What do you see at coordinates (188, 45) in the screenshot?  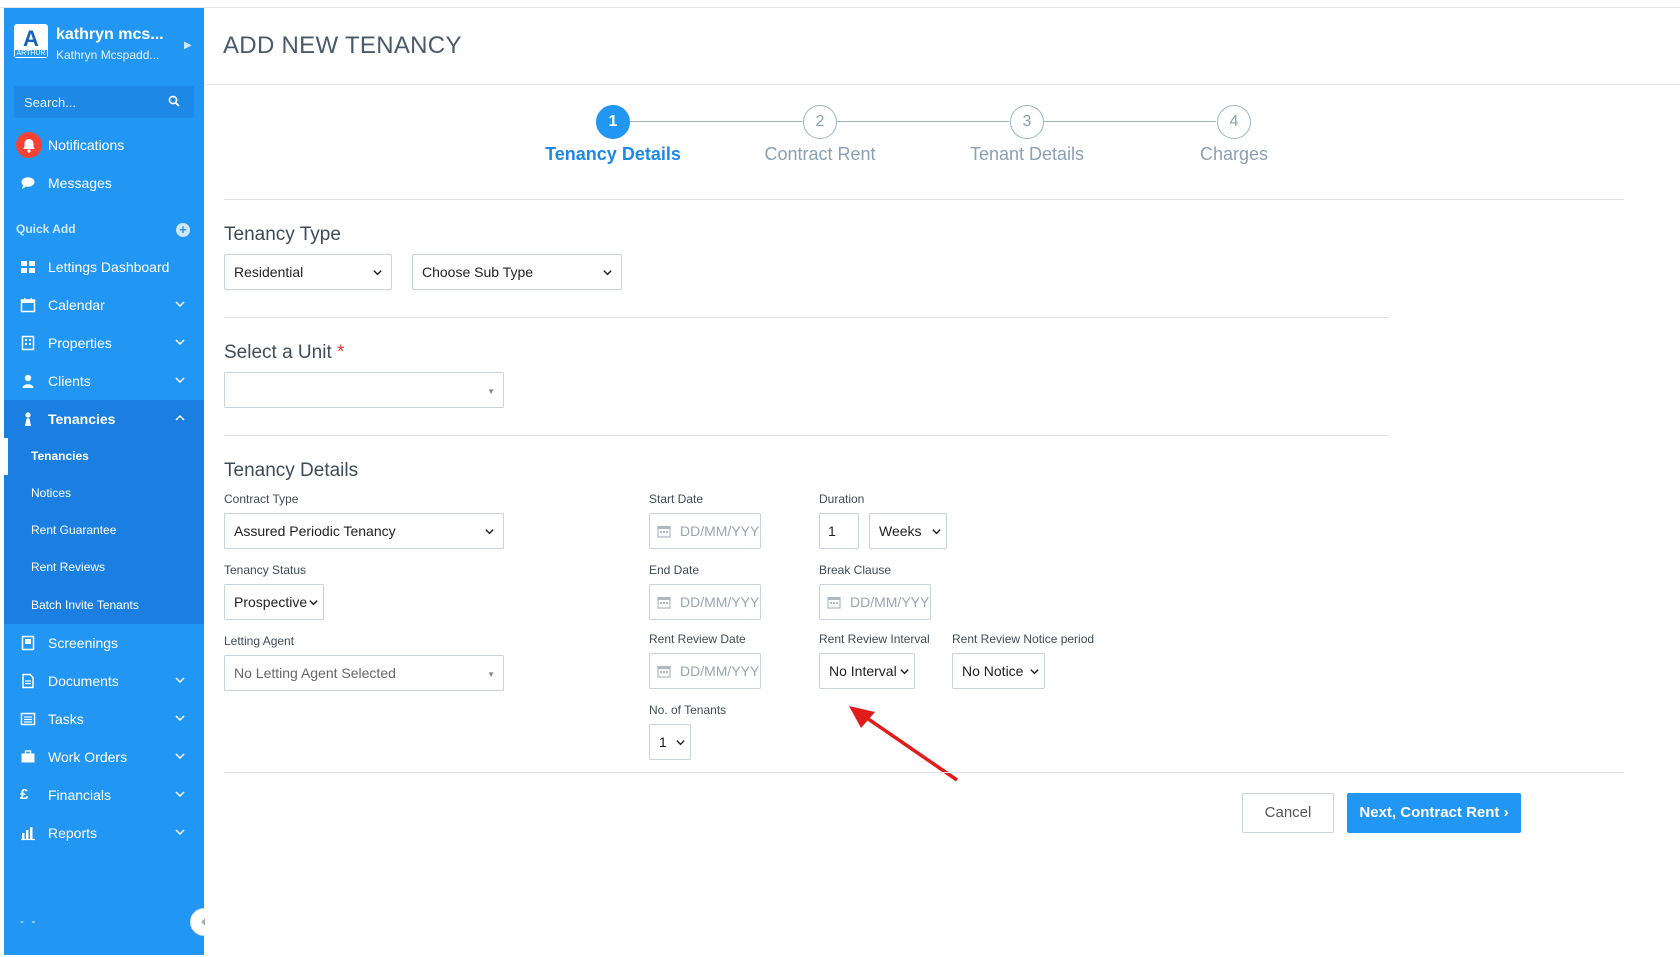 I see `chevron-right-icon: ▶` at bounding box center [188, 45].